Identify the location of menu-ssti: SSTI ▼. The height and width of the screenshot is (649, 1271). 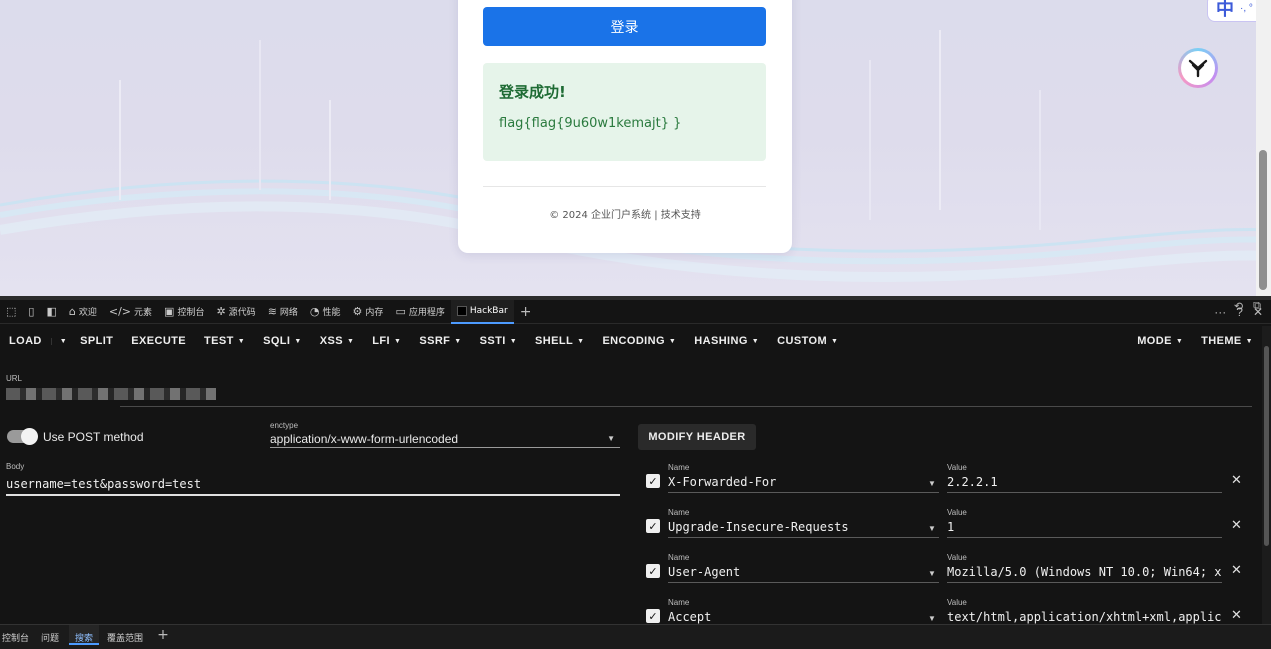
(498, 341).